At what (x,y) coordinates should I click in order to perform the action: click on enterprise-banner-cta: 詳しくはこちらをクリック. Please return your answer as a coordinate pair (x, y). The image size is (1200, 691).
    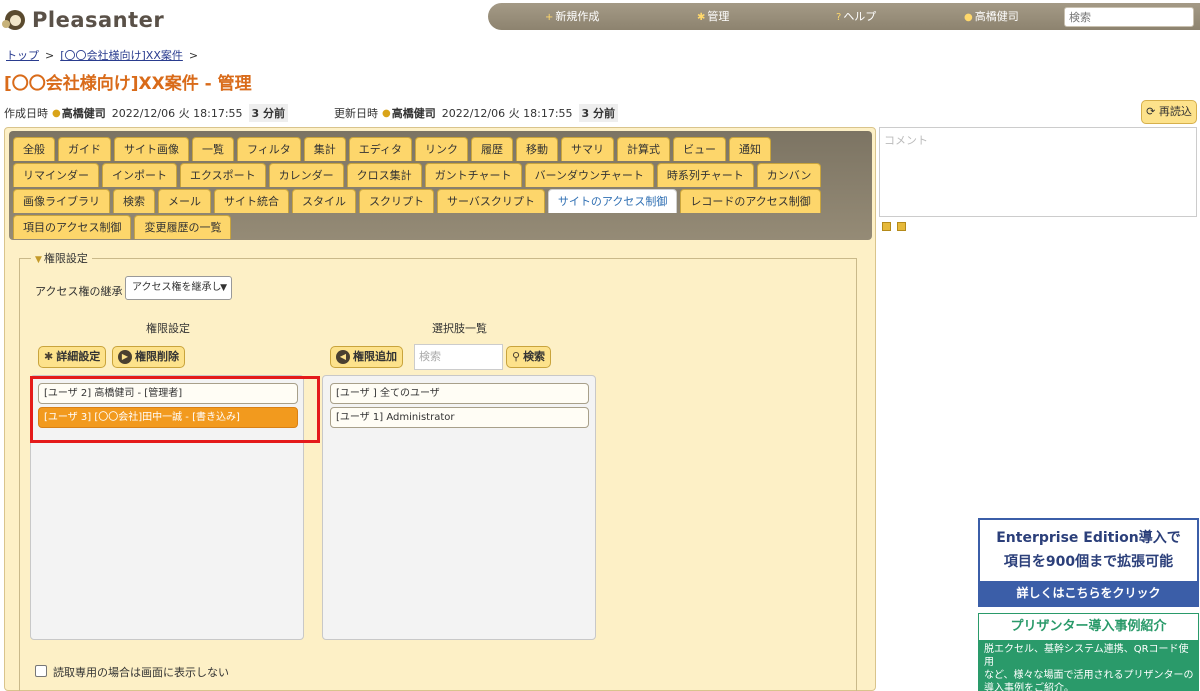
    Looking at the image, I should click on (1088, 593).